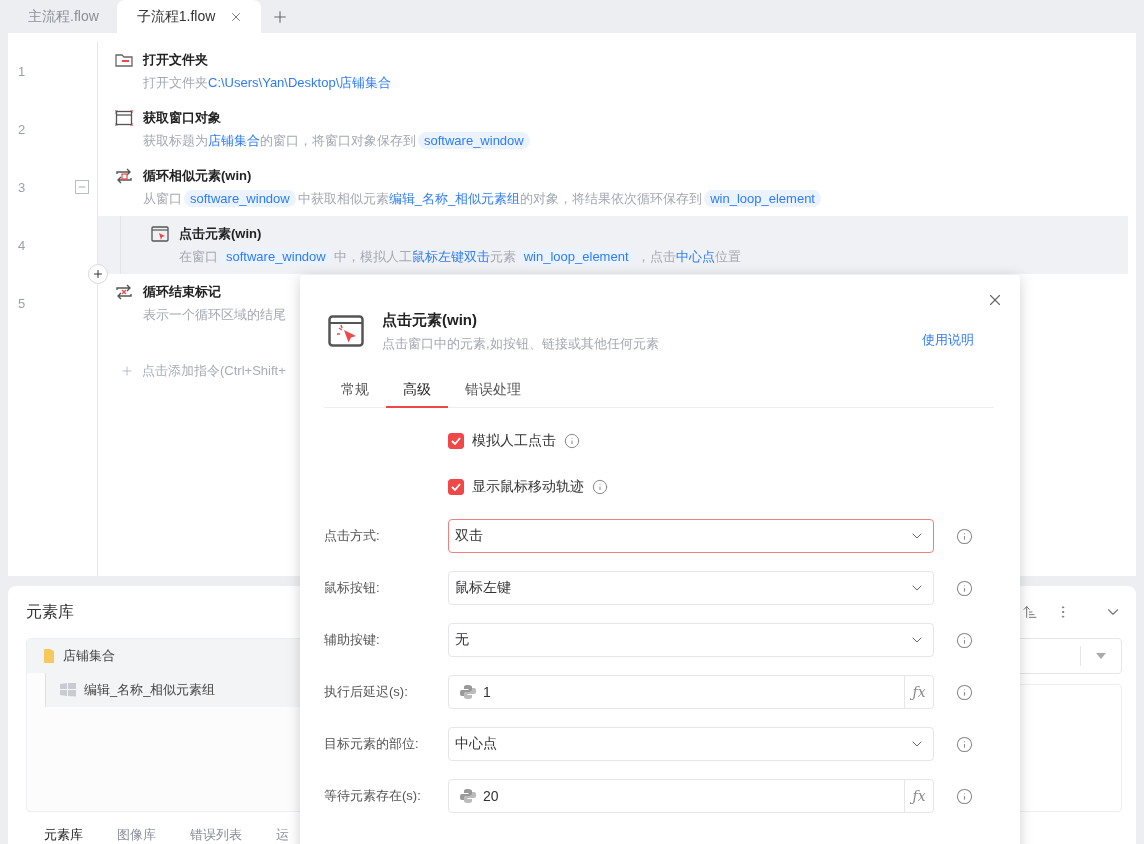 The width and height of the screenshot is (1144, 844). I want to click on line-number: 5, so click(22, 303).